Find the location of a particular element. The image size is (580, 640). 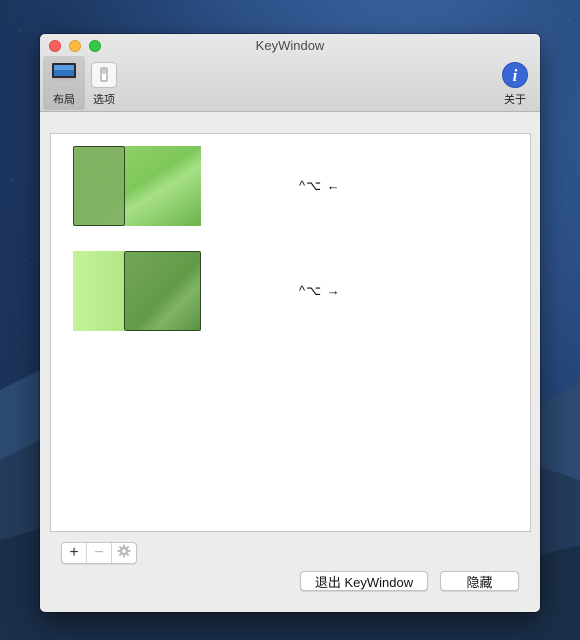

remove-layout-button: − is located at coordinates (99, 553).